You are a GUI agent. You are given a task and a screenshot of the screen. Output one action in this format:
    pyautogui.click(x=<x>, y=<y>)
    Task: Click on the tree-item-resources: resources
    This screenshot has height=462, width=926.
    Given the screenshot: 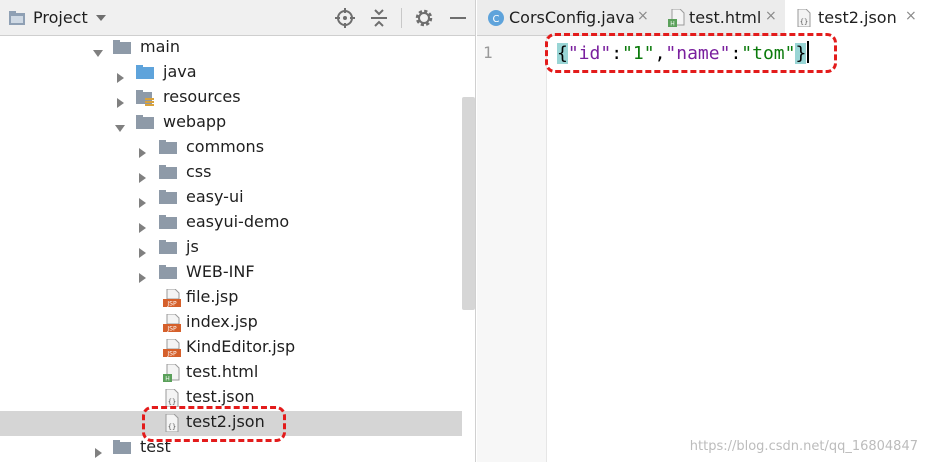 What is the action you would take?
    pyautogui.click(x=231, y=98)
    